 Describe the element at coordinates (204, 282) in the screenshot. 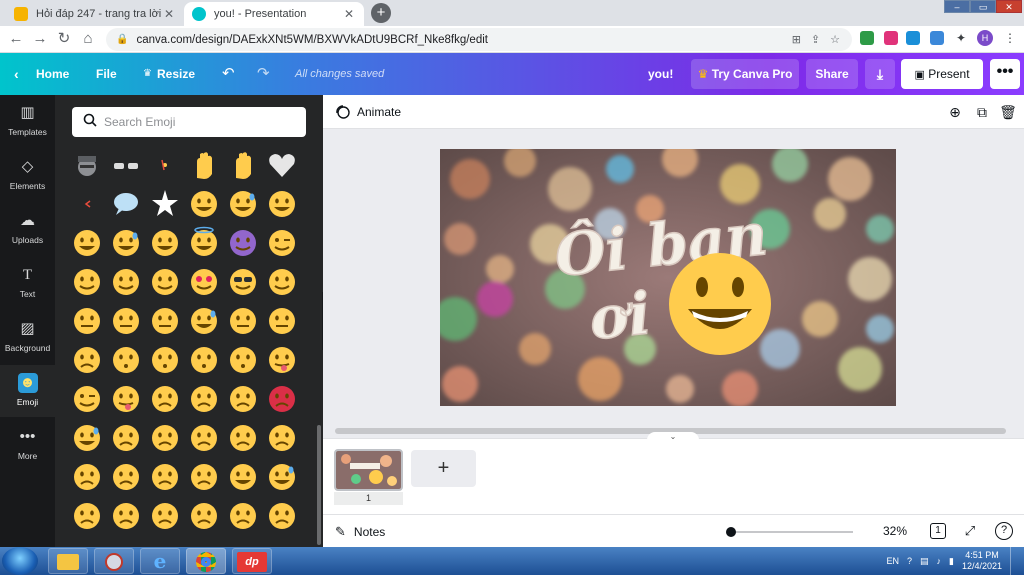

I see `love-emoji` at that location.